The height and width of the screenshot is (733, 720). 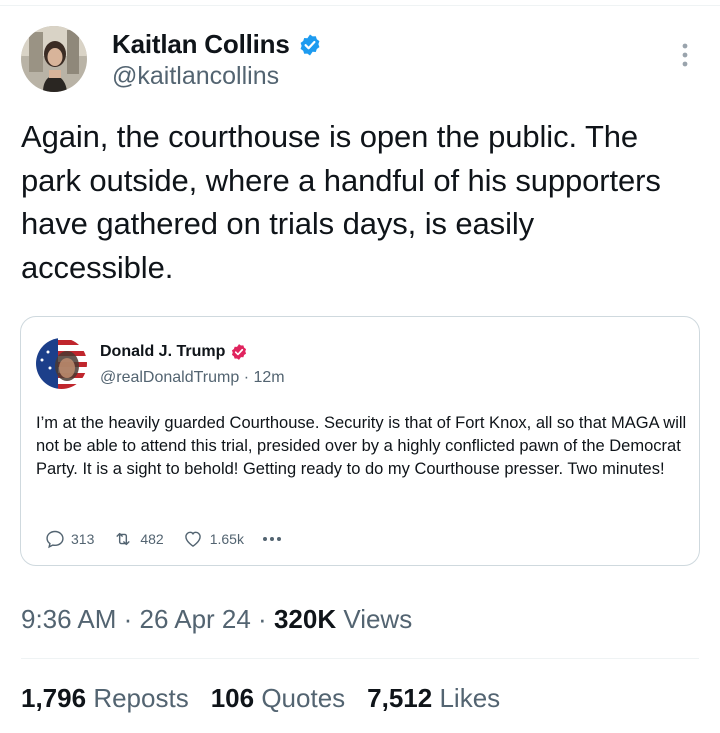 What do you see at coordinates (192, 378) in the screenshot?
I see `quoted-author-handle: @realDonaldTrump · 12m` at bounding box center [192, 378].